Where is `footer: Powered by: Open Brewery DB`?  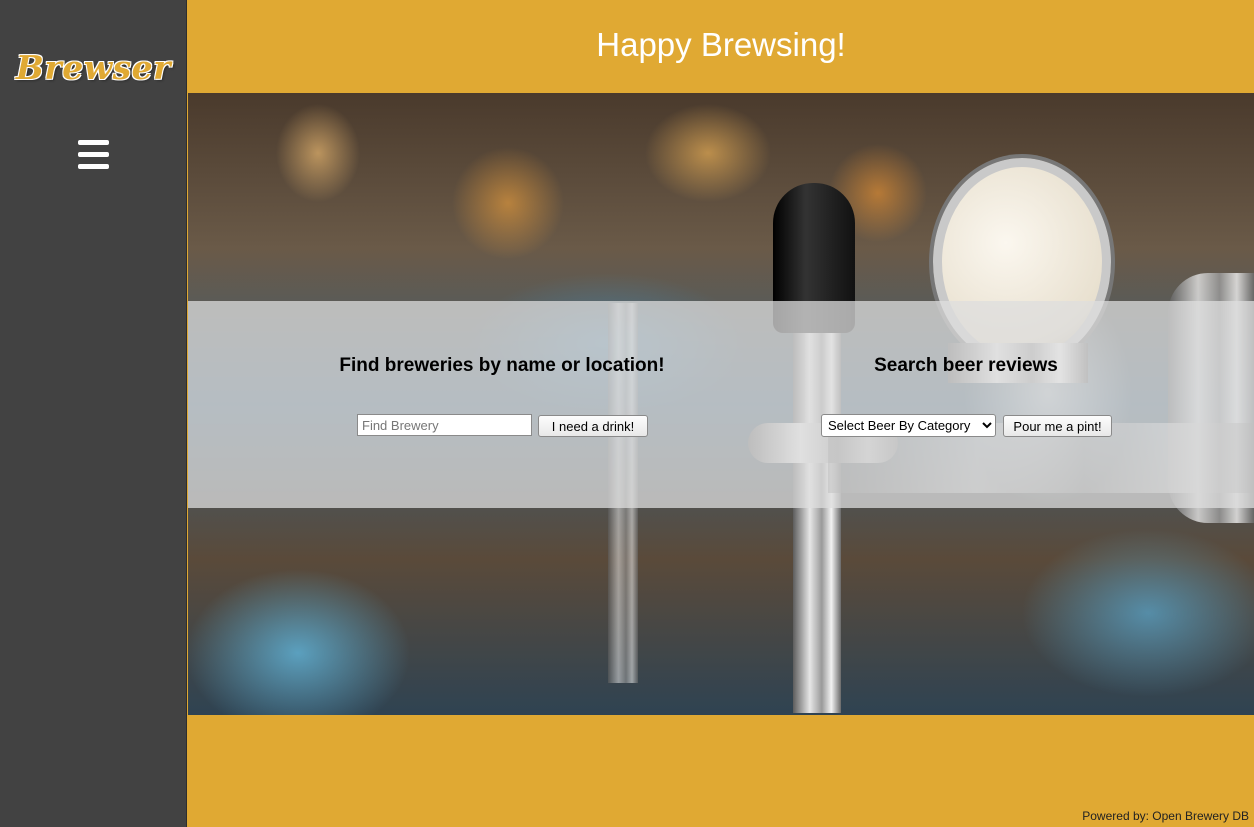
footer: Powered by: Open Brewery DB is located at coordinates (721, 771).